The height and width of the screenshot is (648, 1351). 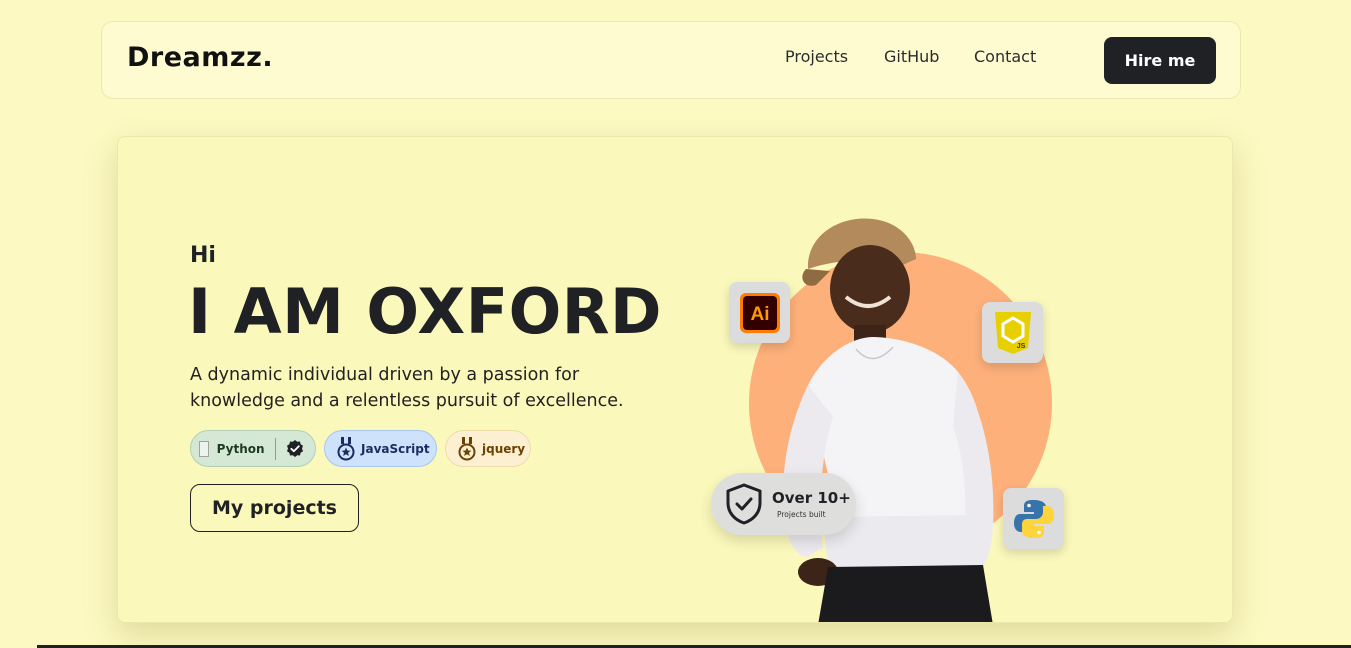 I want to click on hero-greeting: Hi, so click(x=203, y=255).